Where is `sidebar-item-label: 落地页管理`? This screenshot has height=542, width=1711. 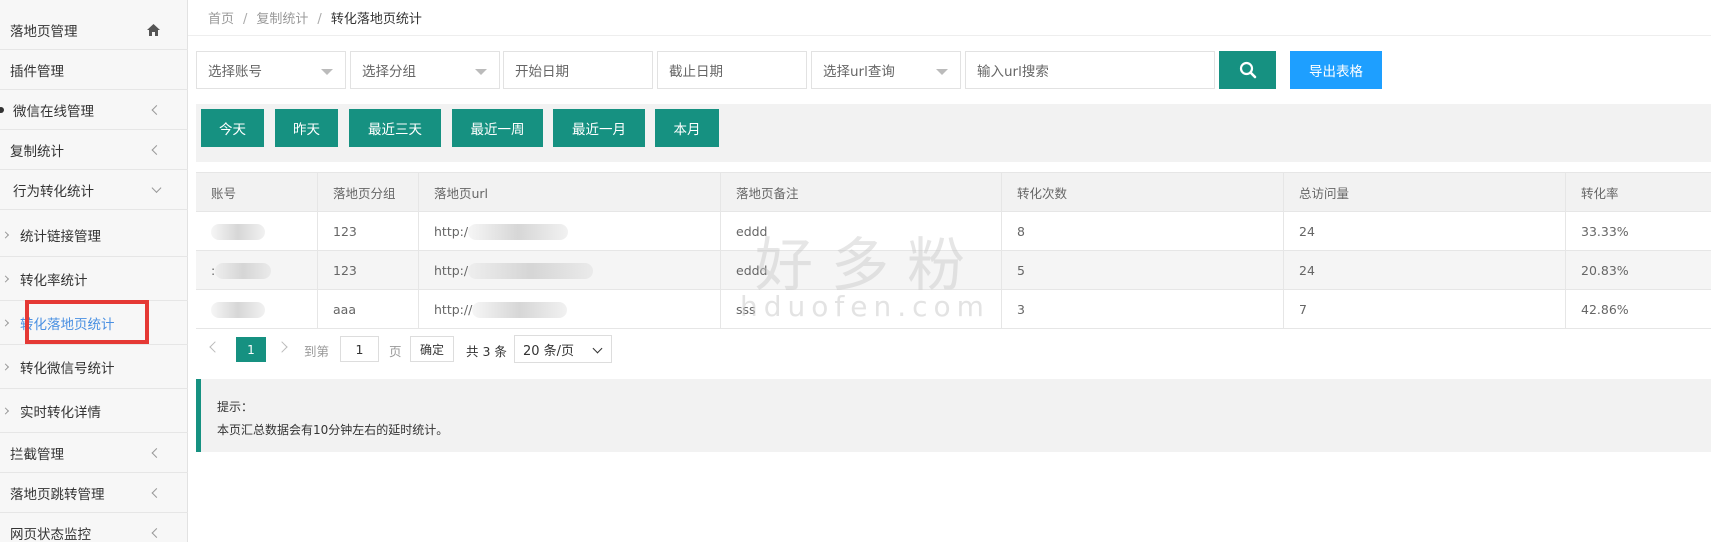
sidebar-item-label: 落地页管理 is located at coordinates (44, 31).